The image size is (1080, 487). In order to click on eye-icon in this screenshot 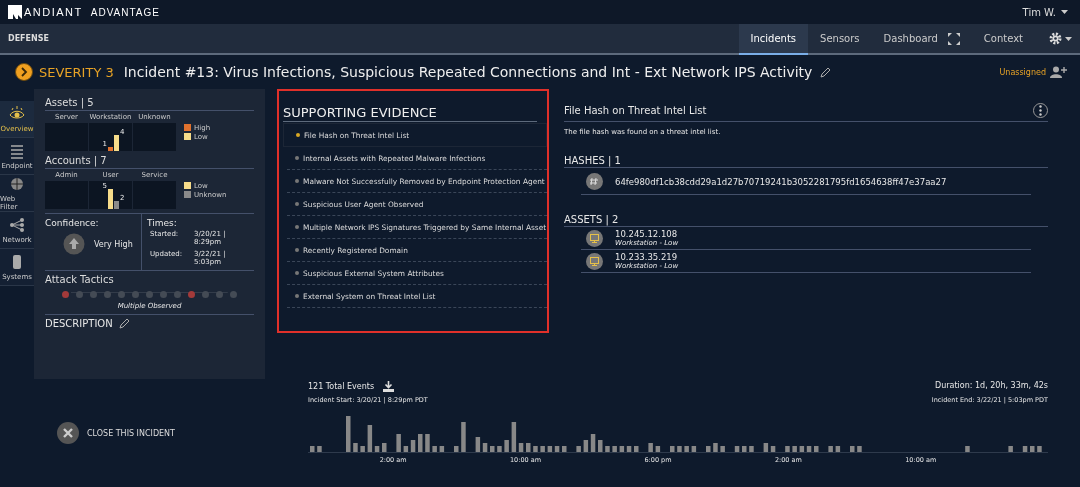, I will do `click(17, 113)`.